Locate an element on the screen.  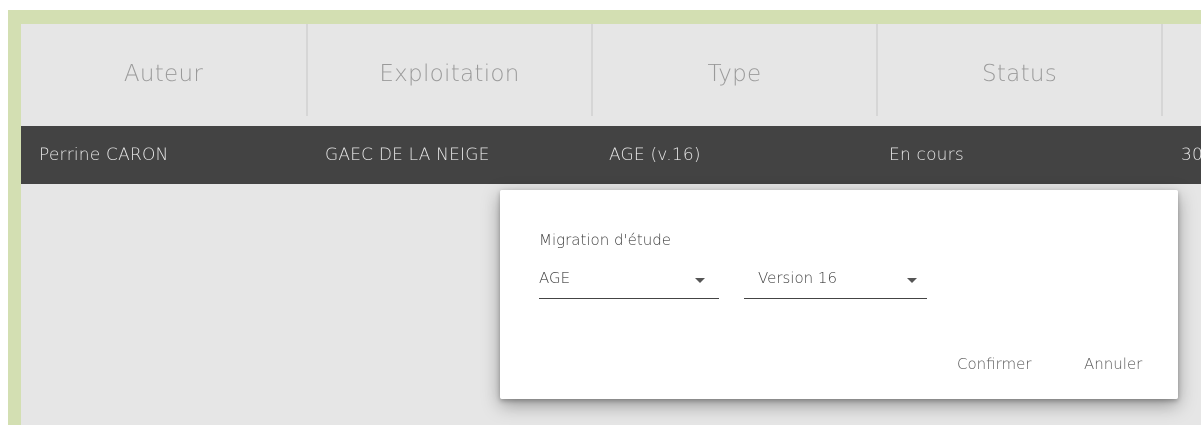
version-select-value: Version 16 is located at coordinates (798, 278).